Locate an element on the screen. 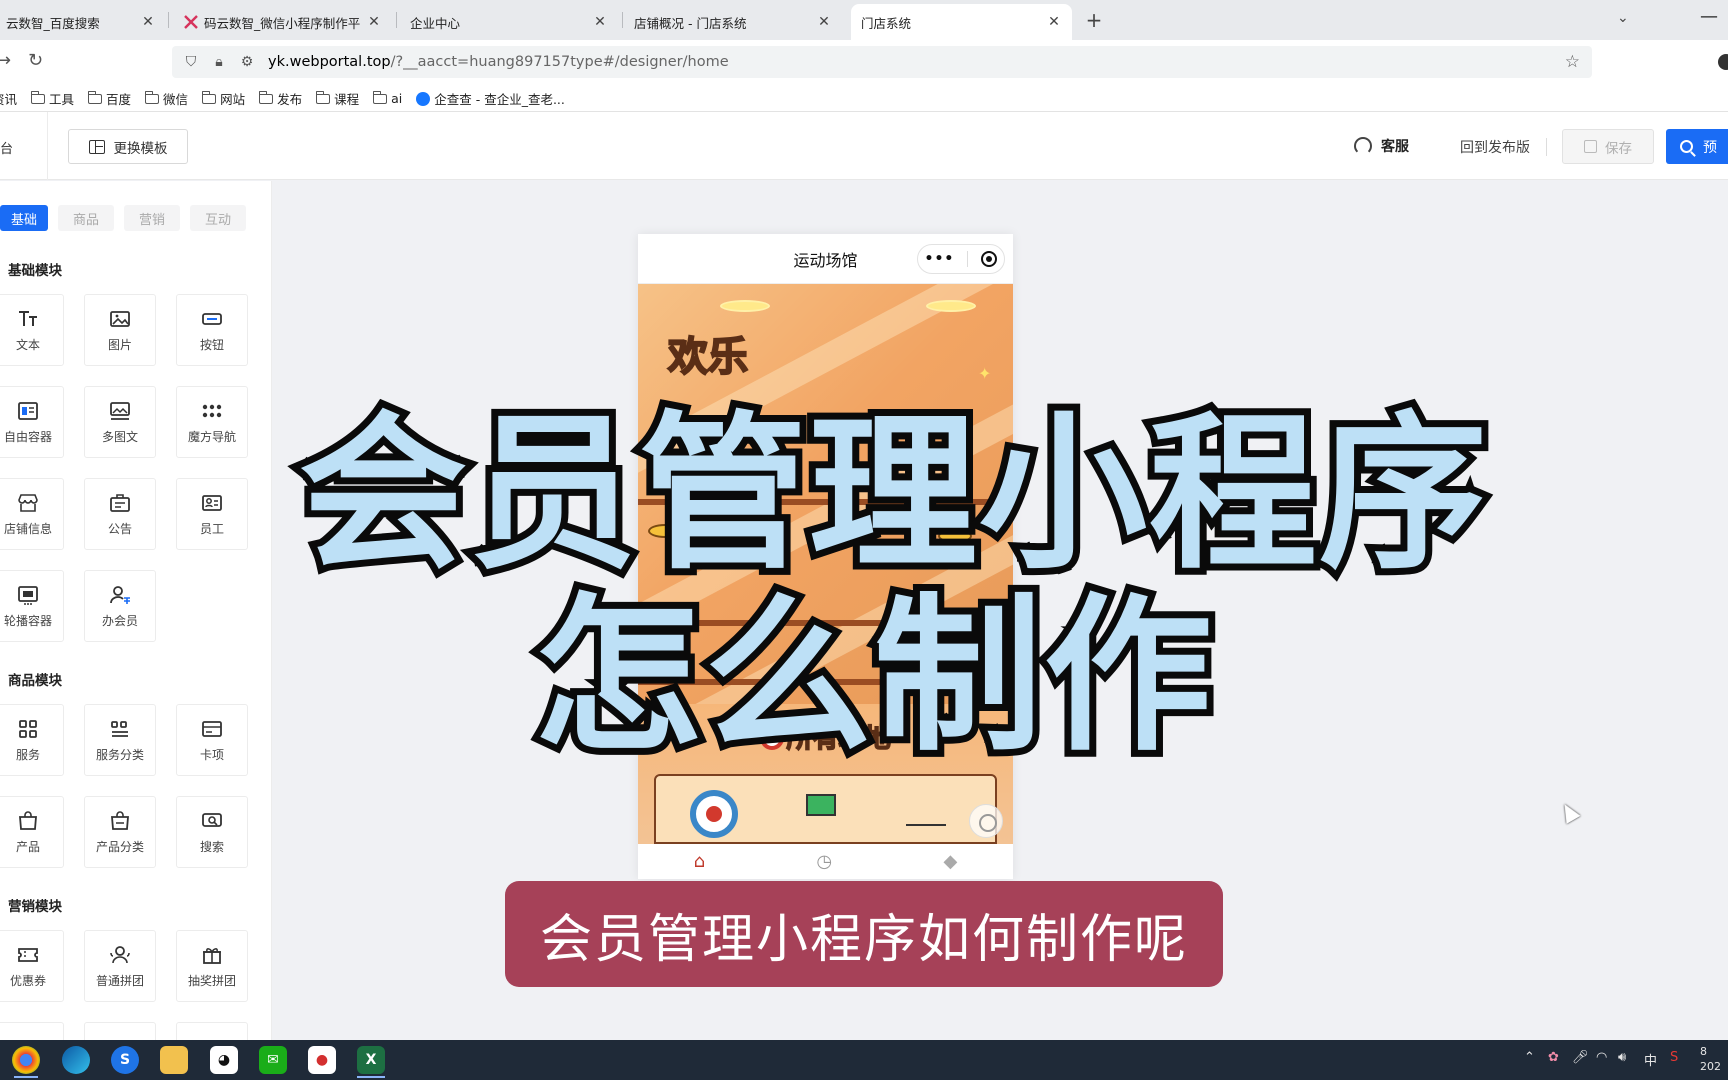  bookmark-label: 发布 is located at coordinates (290, 99).